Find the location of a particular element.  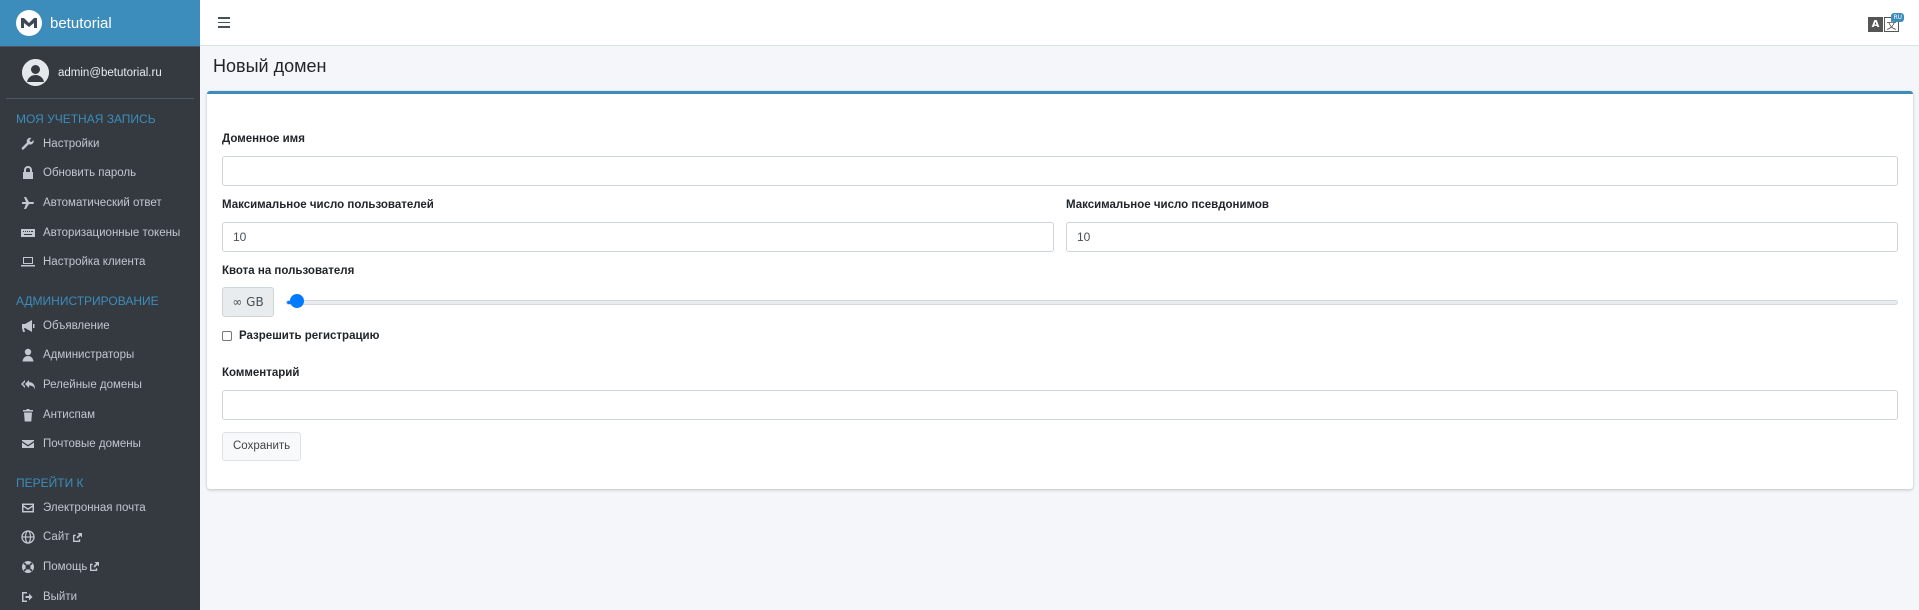

reply-all-icon is located at coordinates (28, 385).